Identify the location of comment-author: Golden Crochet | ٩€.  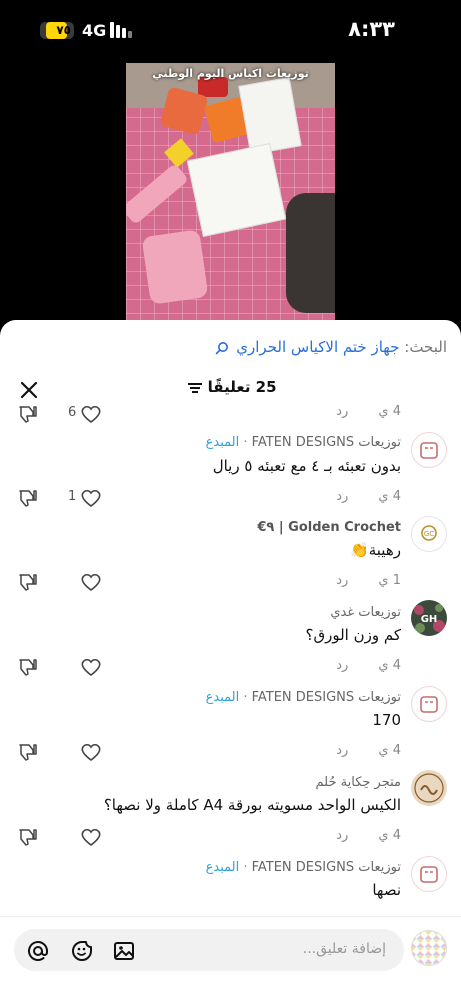
(329, 527).